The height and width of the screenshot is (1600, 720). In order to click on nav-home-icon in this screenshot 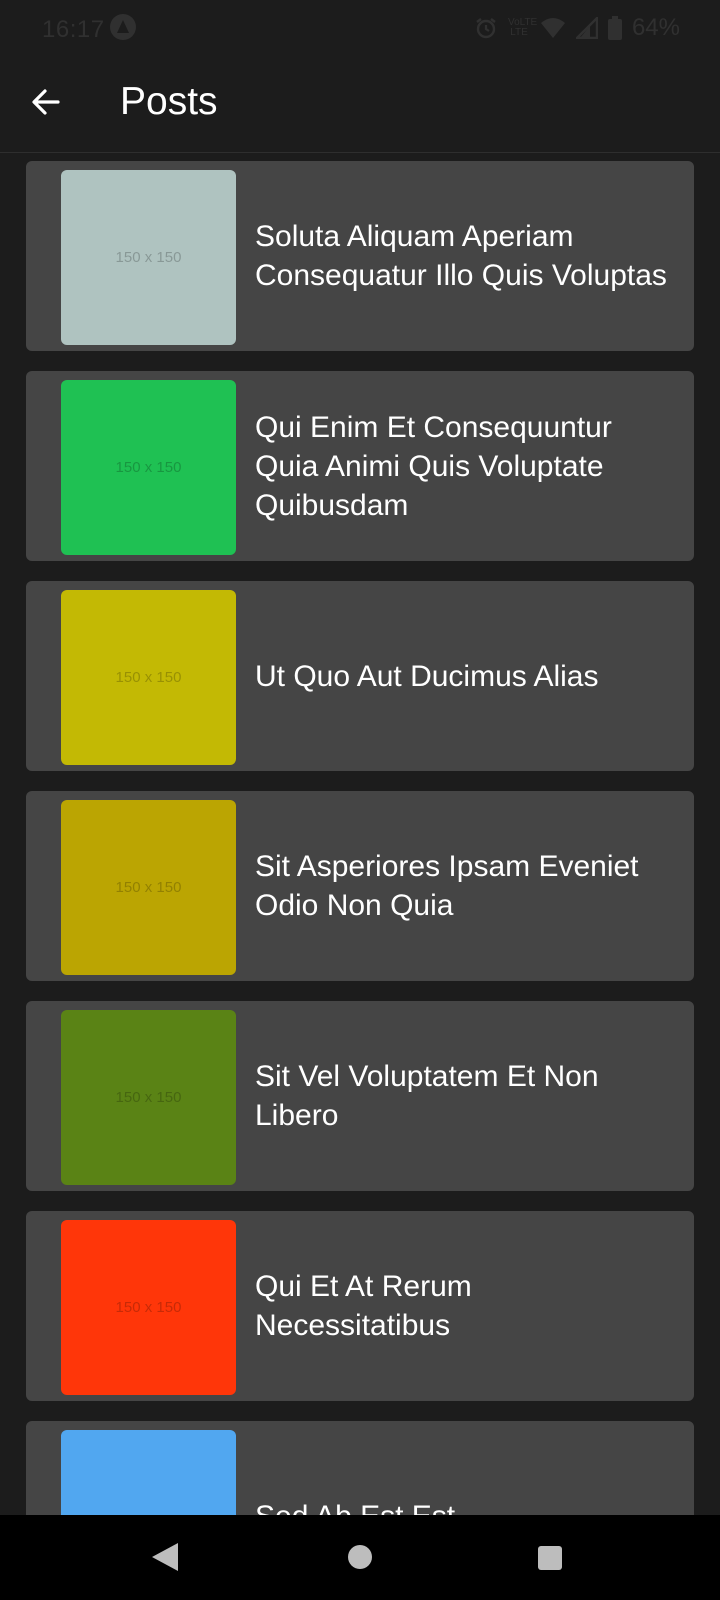, I will do `click(360, 1557)`.